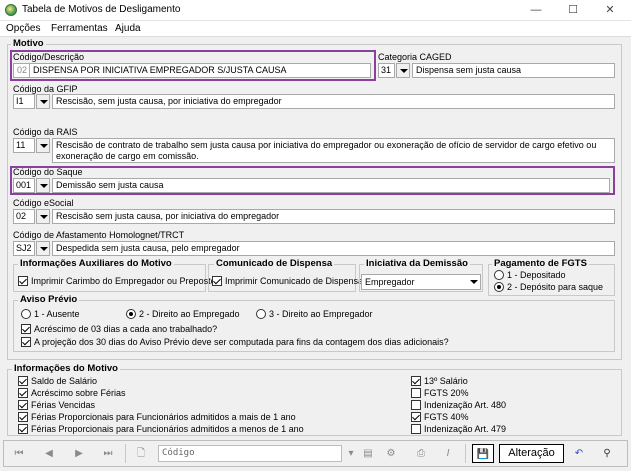 The width and height of the screenshot is (631, 471). I want to click on first-record-icon: ⏮, so click(19, 453).